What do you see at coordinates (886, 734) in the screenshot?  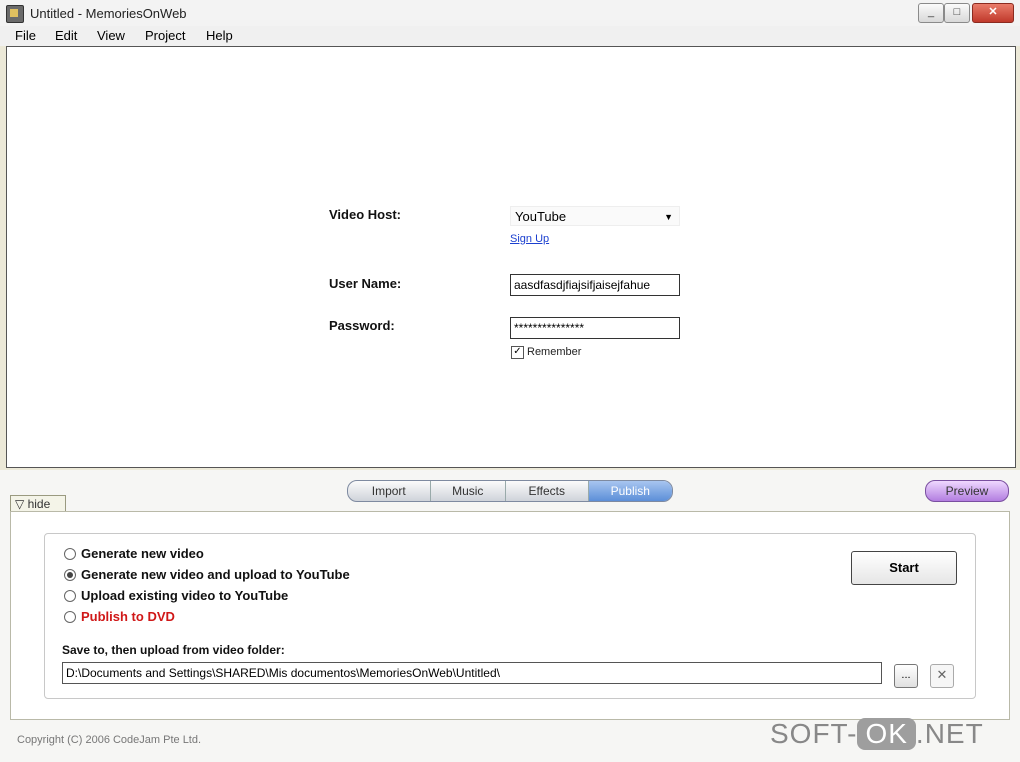 I see `watermark-ok: OK` at bounding box center [886, 734].